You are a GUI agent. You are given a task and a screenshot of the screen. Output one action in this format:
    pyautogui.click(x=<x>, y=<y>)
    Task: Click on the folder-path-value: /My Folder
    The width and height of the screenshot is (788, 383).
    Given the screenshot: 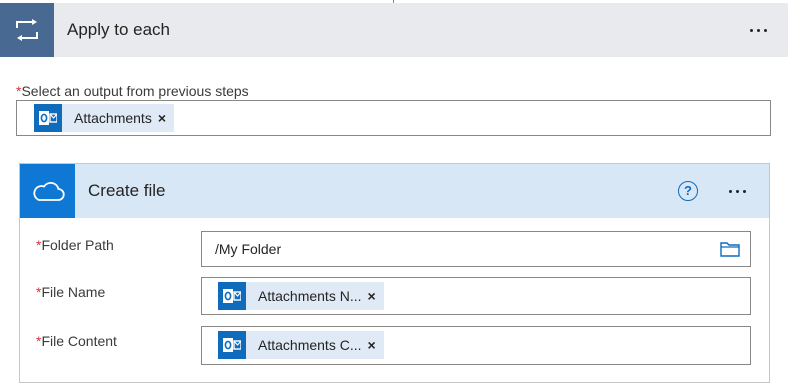 What is the action you would take?
    pyautogui.click(x=248, y=249)
    